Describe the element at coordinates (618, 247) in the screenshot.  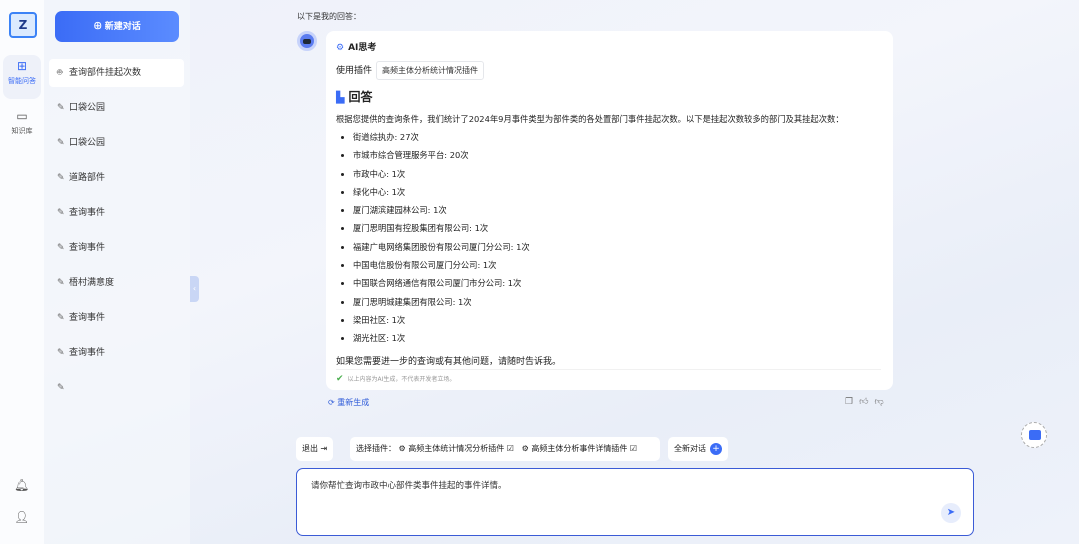
I see `result-item: 福建广电网络集团股份有限公司厦门分公司: 1次` at that location.